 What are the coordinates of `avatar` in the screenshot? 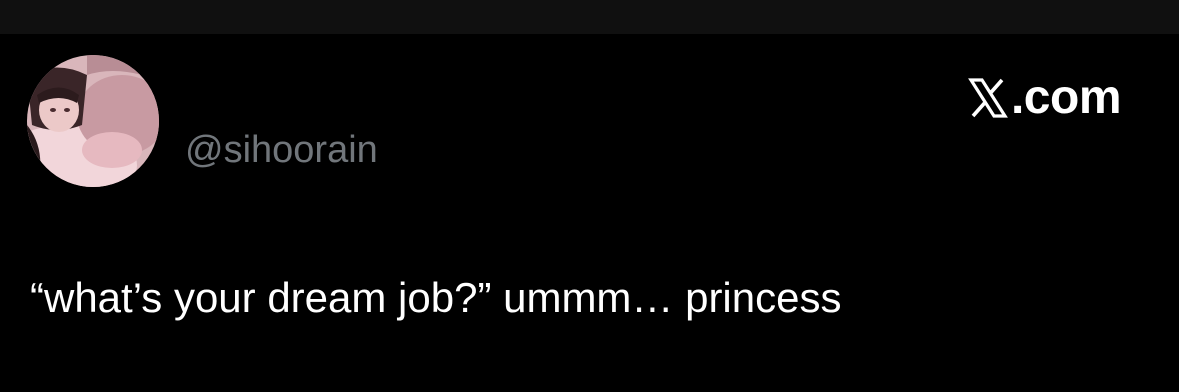 It's located at (93, 121).